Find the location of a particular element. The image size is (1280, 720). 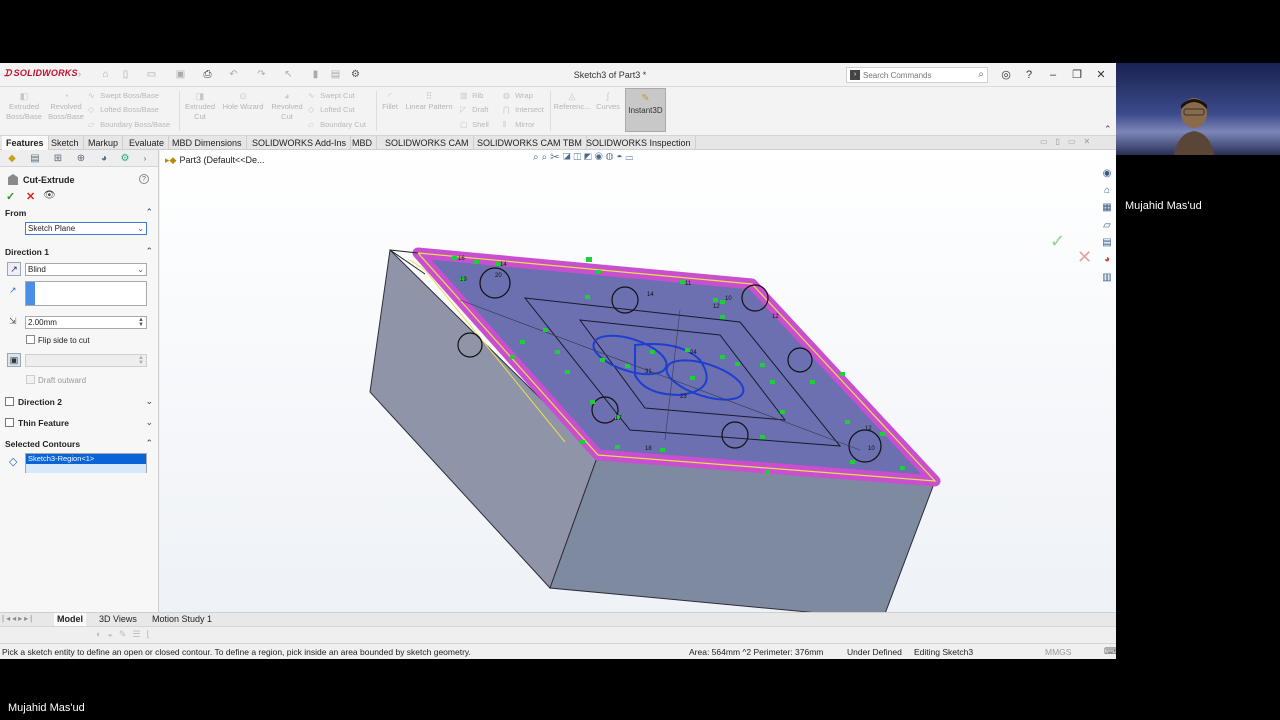

mirror-button: ⫴ Mirror is located at coordinates (519, 125).